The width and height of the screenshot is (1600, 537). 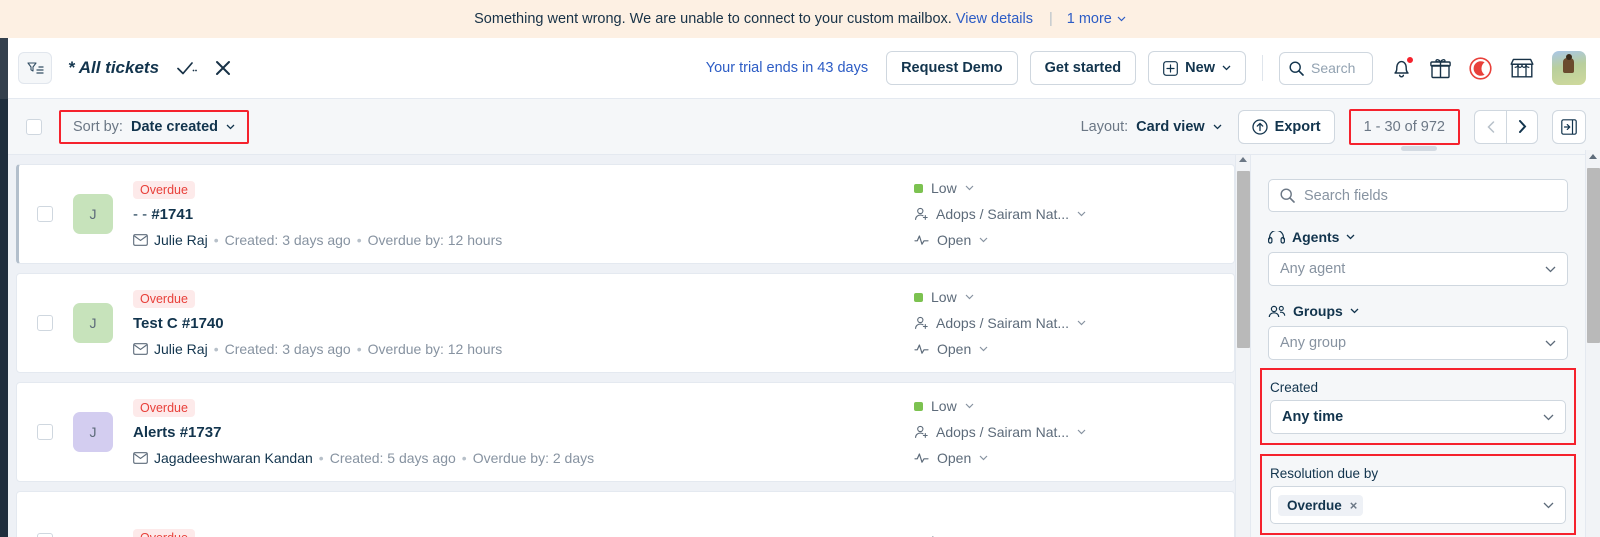 What do you see at coordinates (523, 432) in the screenshot?
I see `ticket-subject: Alerts #1737` at bounding box center [523, 432].